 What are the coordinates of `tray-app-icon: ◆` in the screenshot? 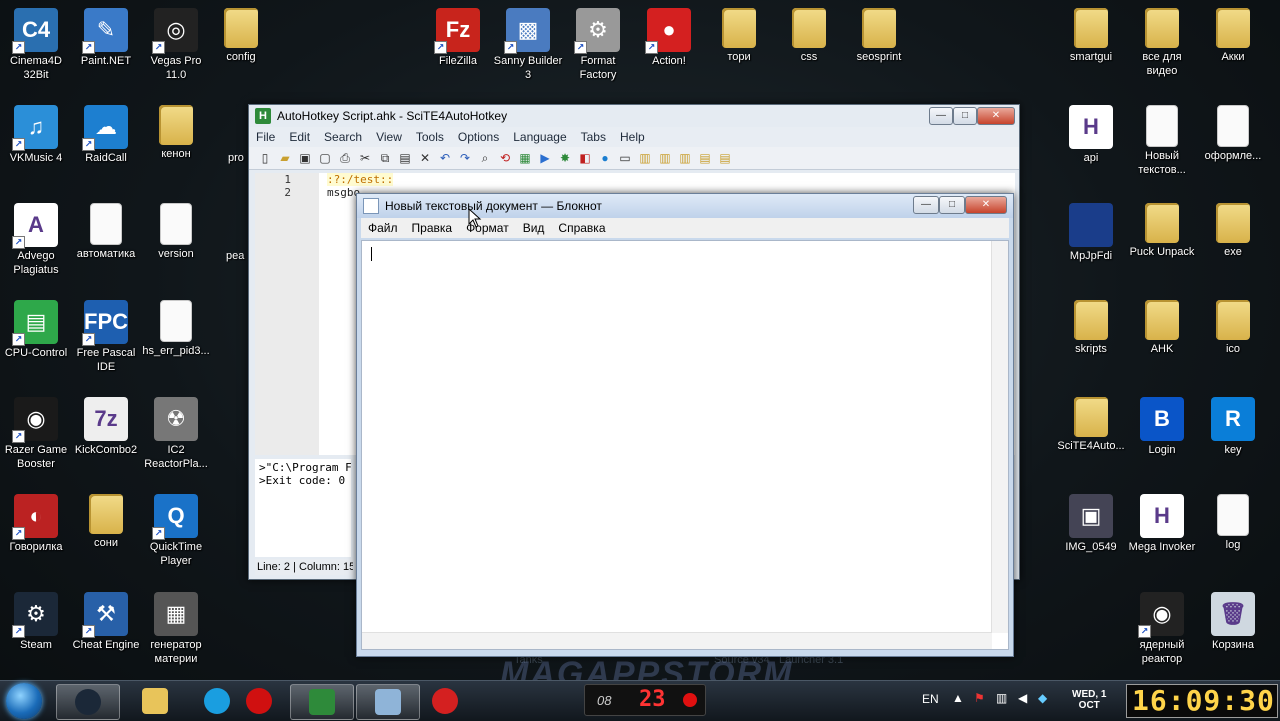 It's located at (1042, 698).